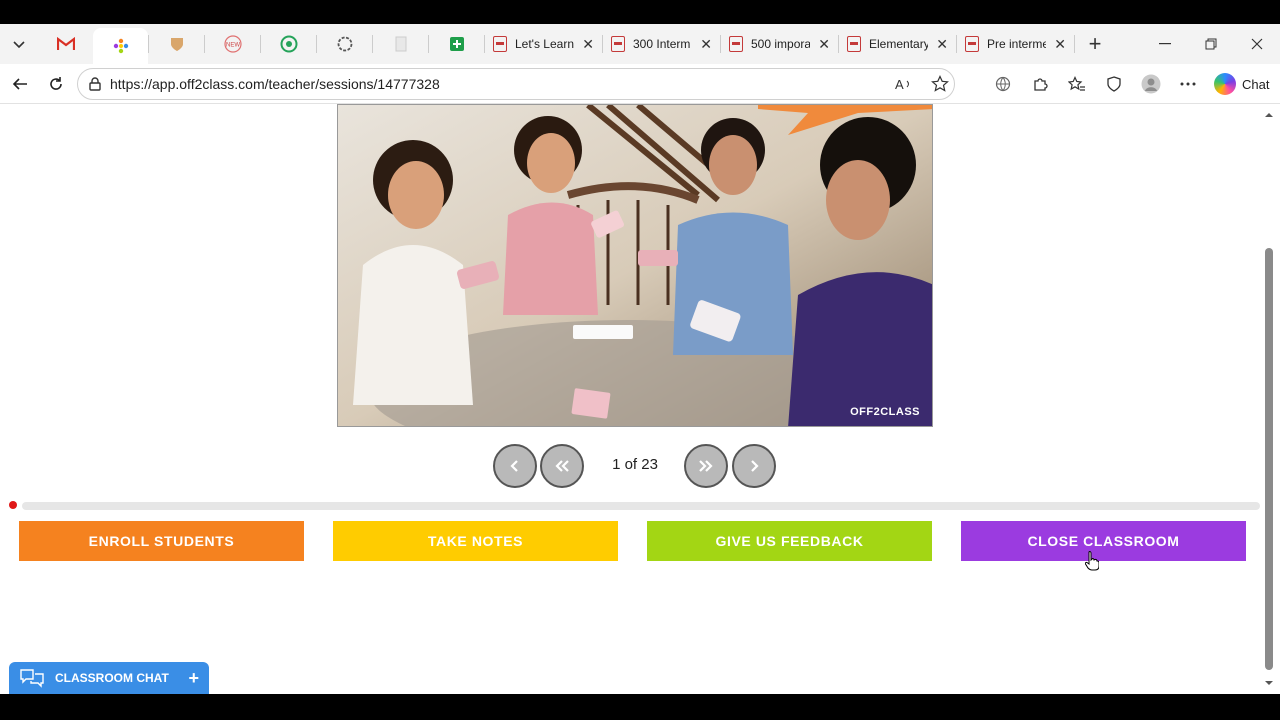  I want to click on tab-lets-learn: Let's Learn ✕, so click(543, 44).